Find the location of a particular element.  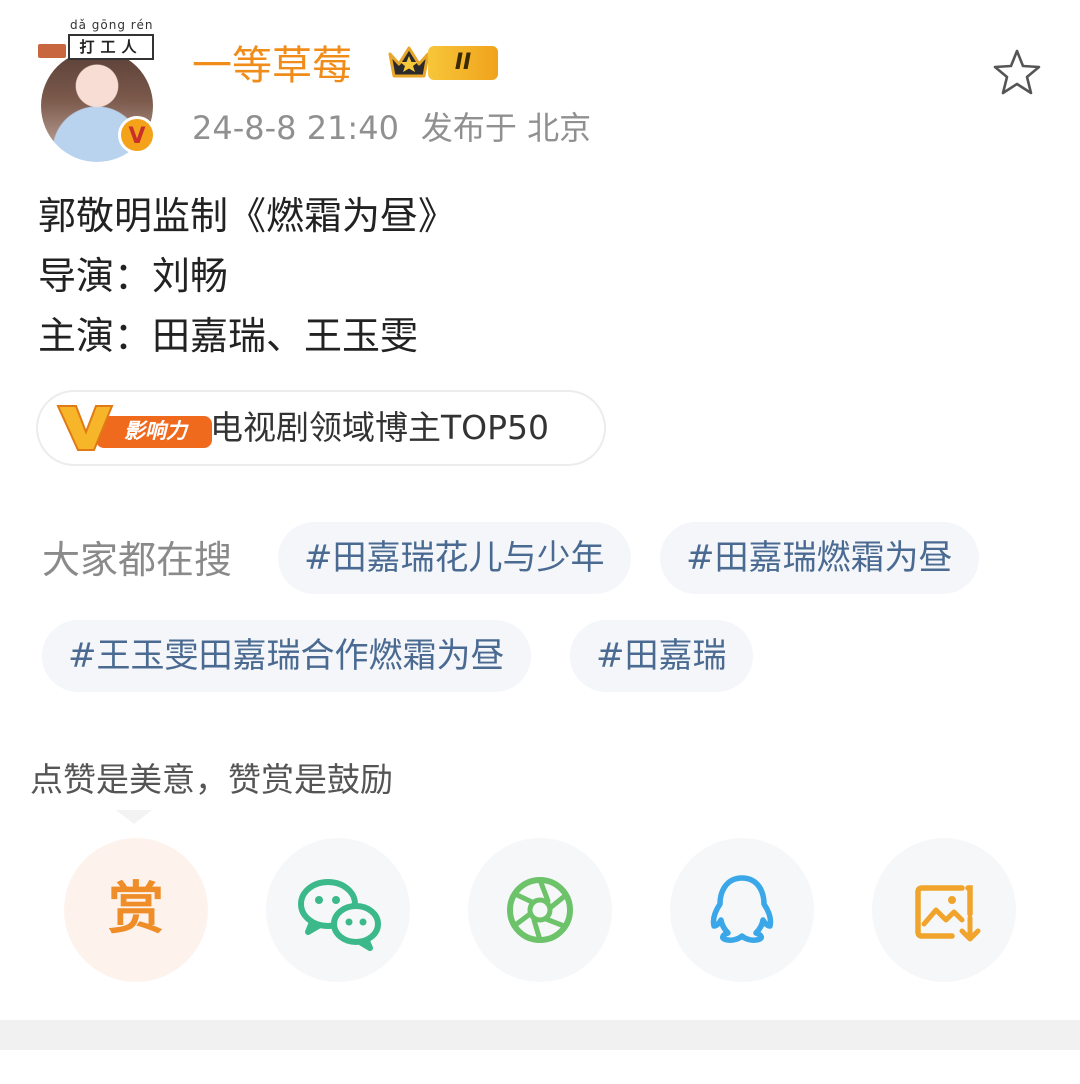

level-badge: II is located at coordinates (463, 63).